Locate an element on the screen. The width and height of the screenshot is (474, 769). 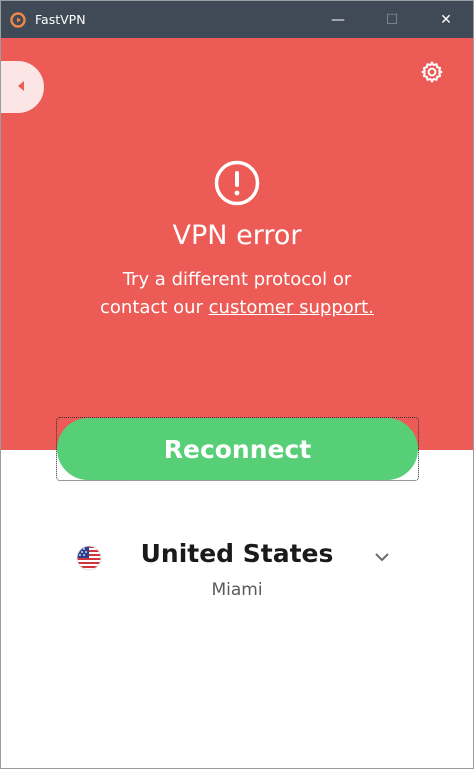
close-button: ✕ is located at coordinates (446, 19).